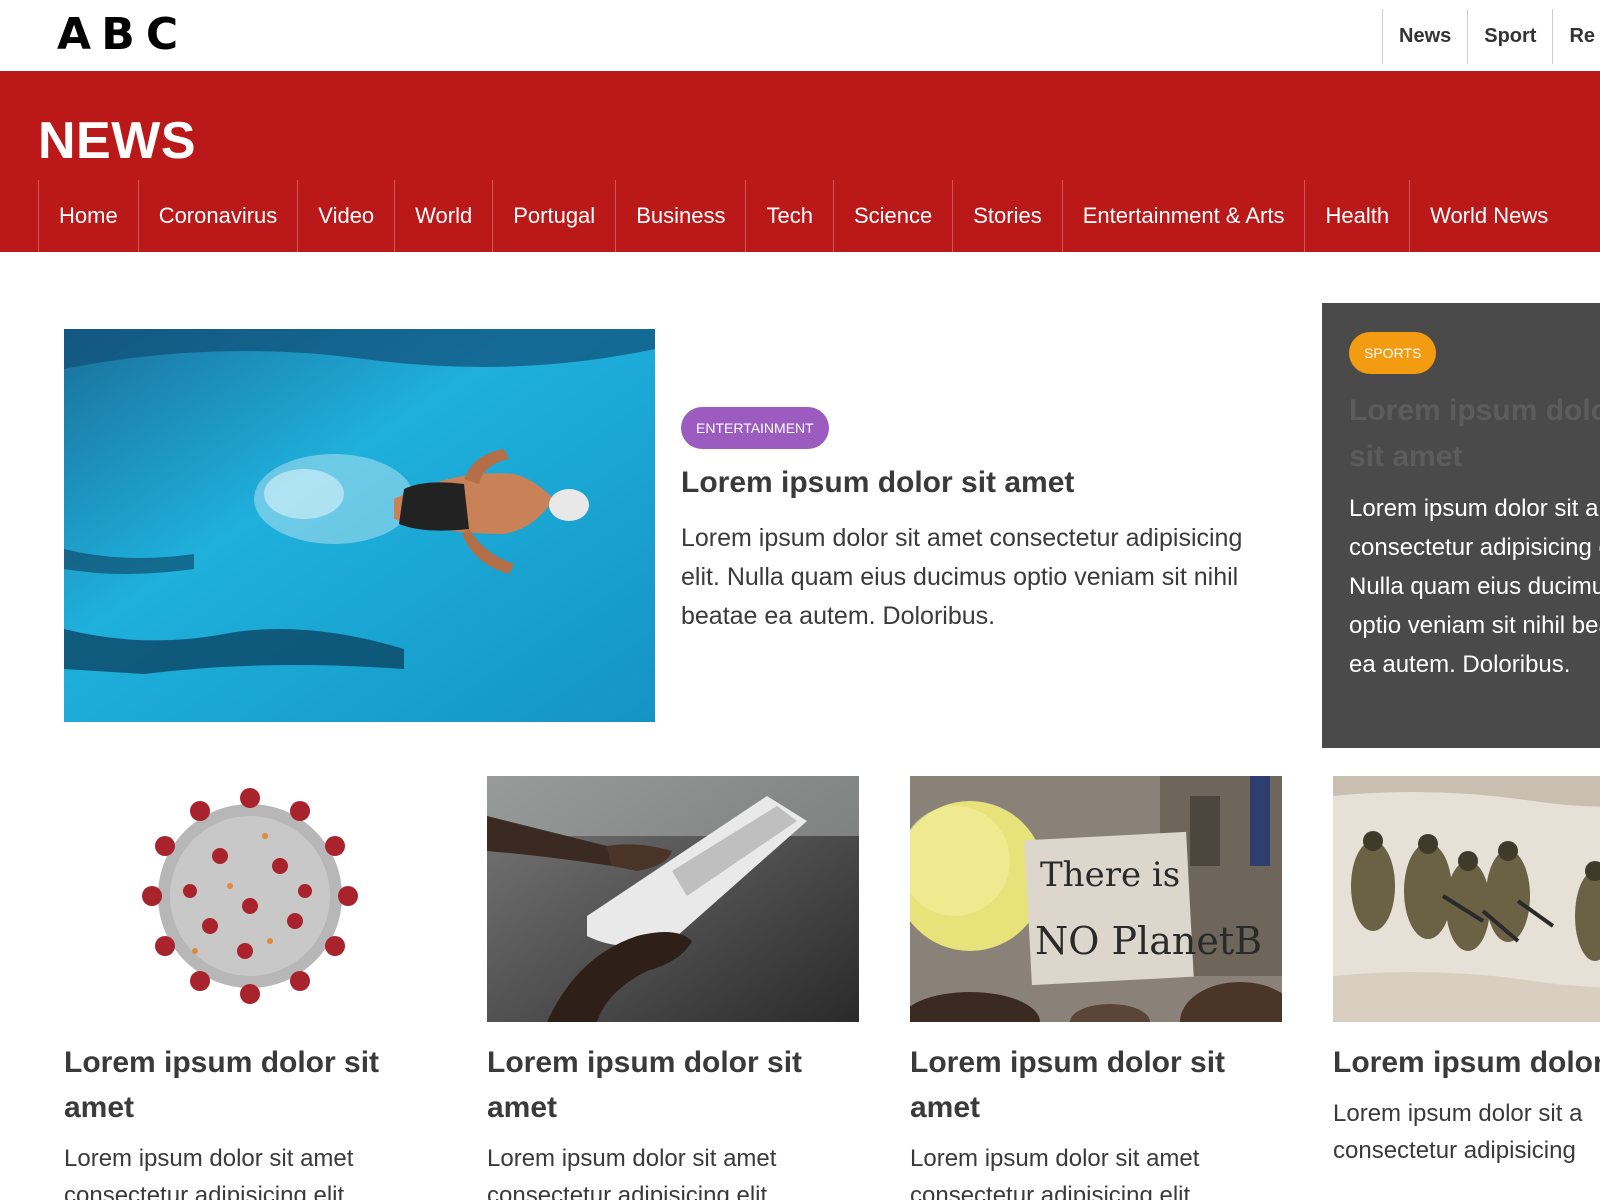 The height and width of the screenshot is (1200, 1600). Describe the element at coordinates (345, 216) in the screenshot. I see `nav-video: Video` at that location.